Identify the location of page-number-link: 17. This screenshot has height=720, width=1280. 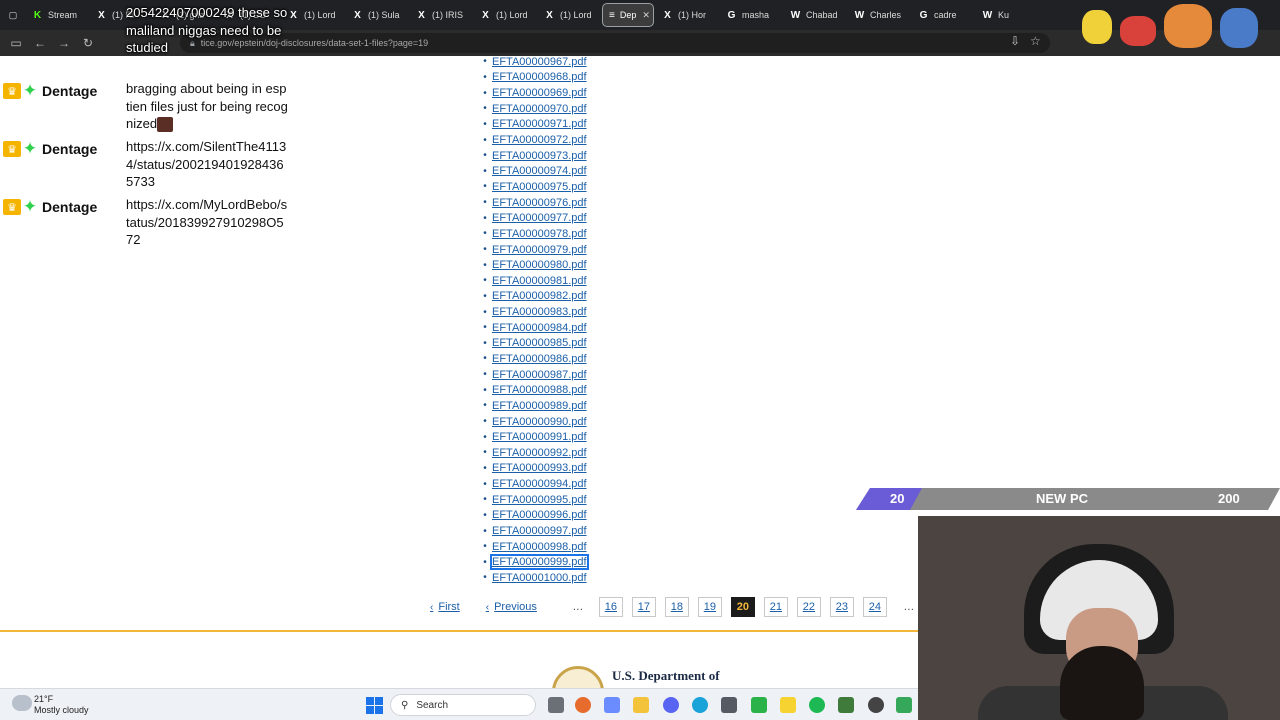
(643, 607).